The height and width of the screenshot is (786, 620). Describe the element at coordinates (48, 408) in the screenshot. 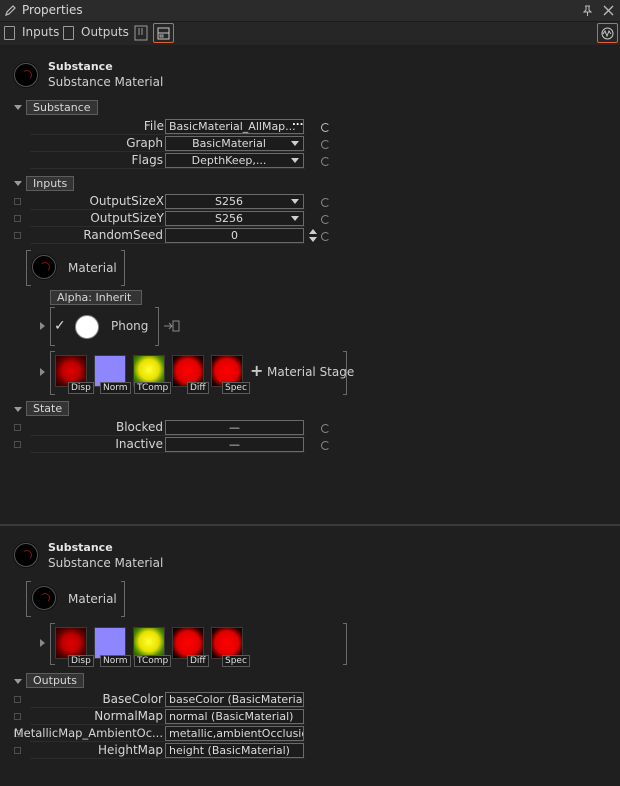

I see `section-state: State` at that location.